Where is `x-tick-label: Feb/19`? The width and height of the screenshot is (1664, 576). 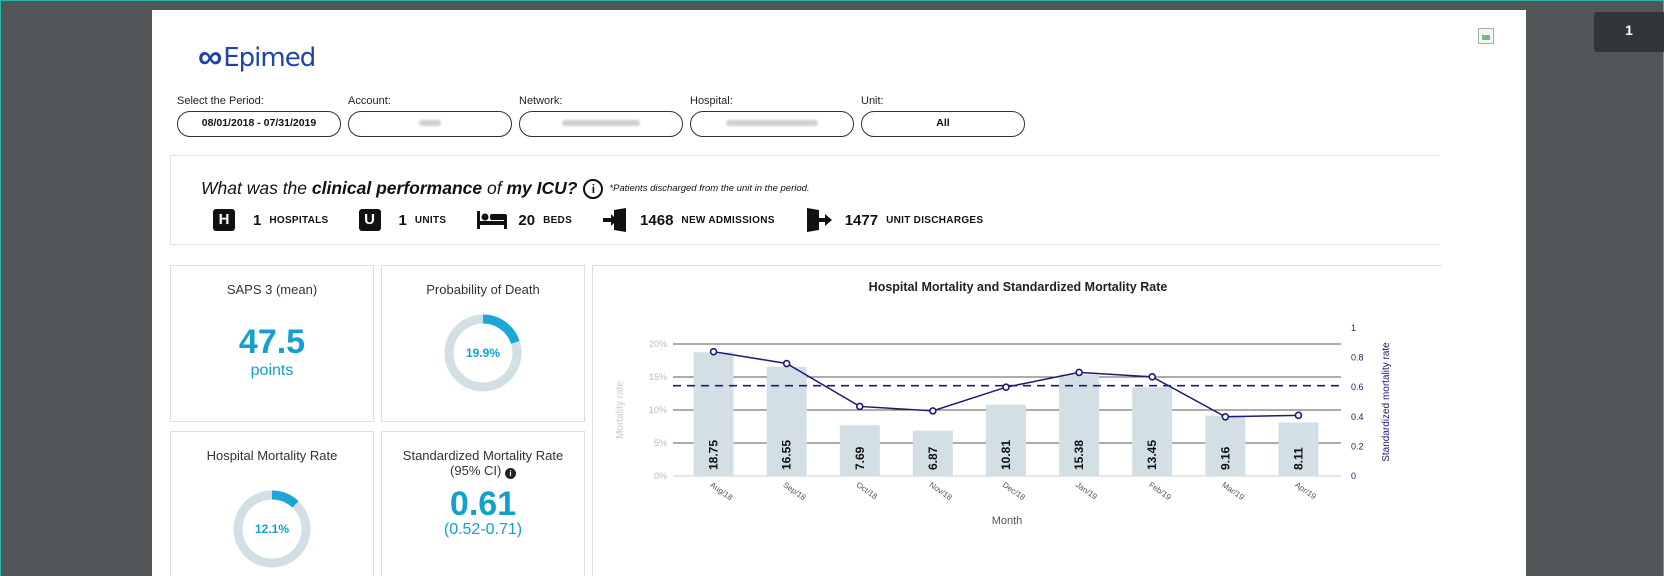 x-tick-label: Feb/19 is located at coordinates (1160, 491).